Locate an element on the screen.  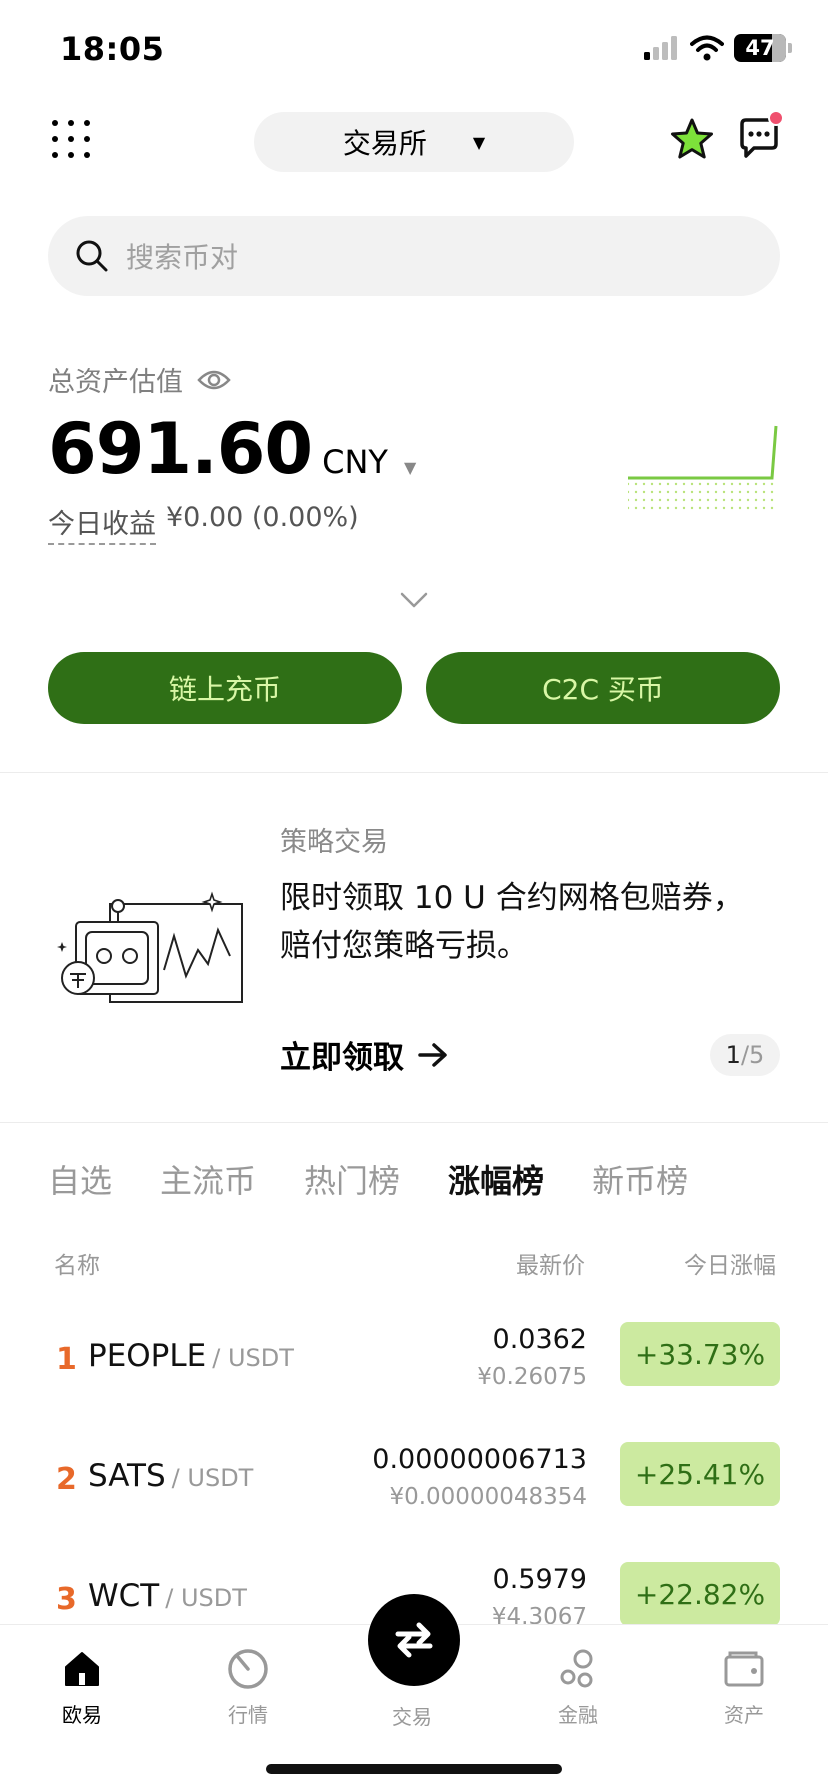
row-rank: 1 is located at coordinates (66, 1359).